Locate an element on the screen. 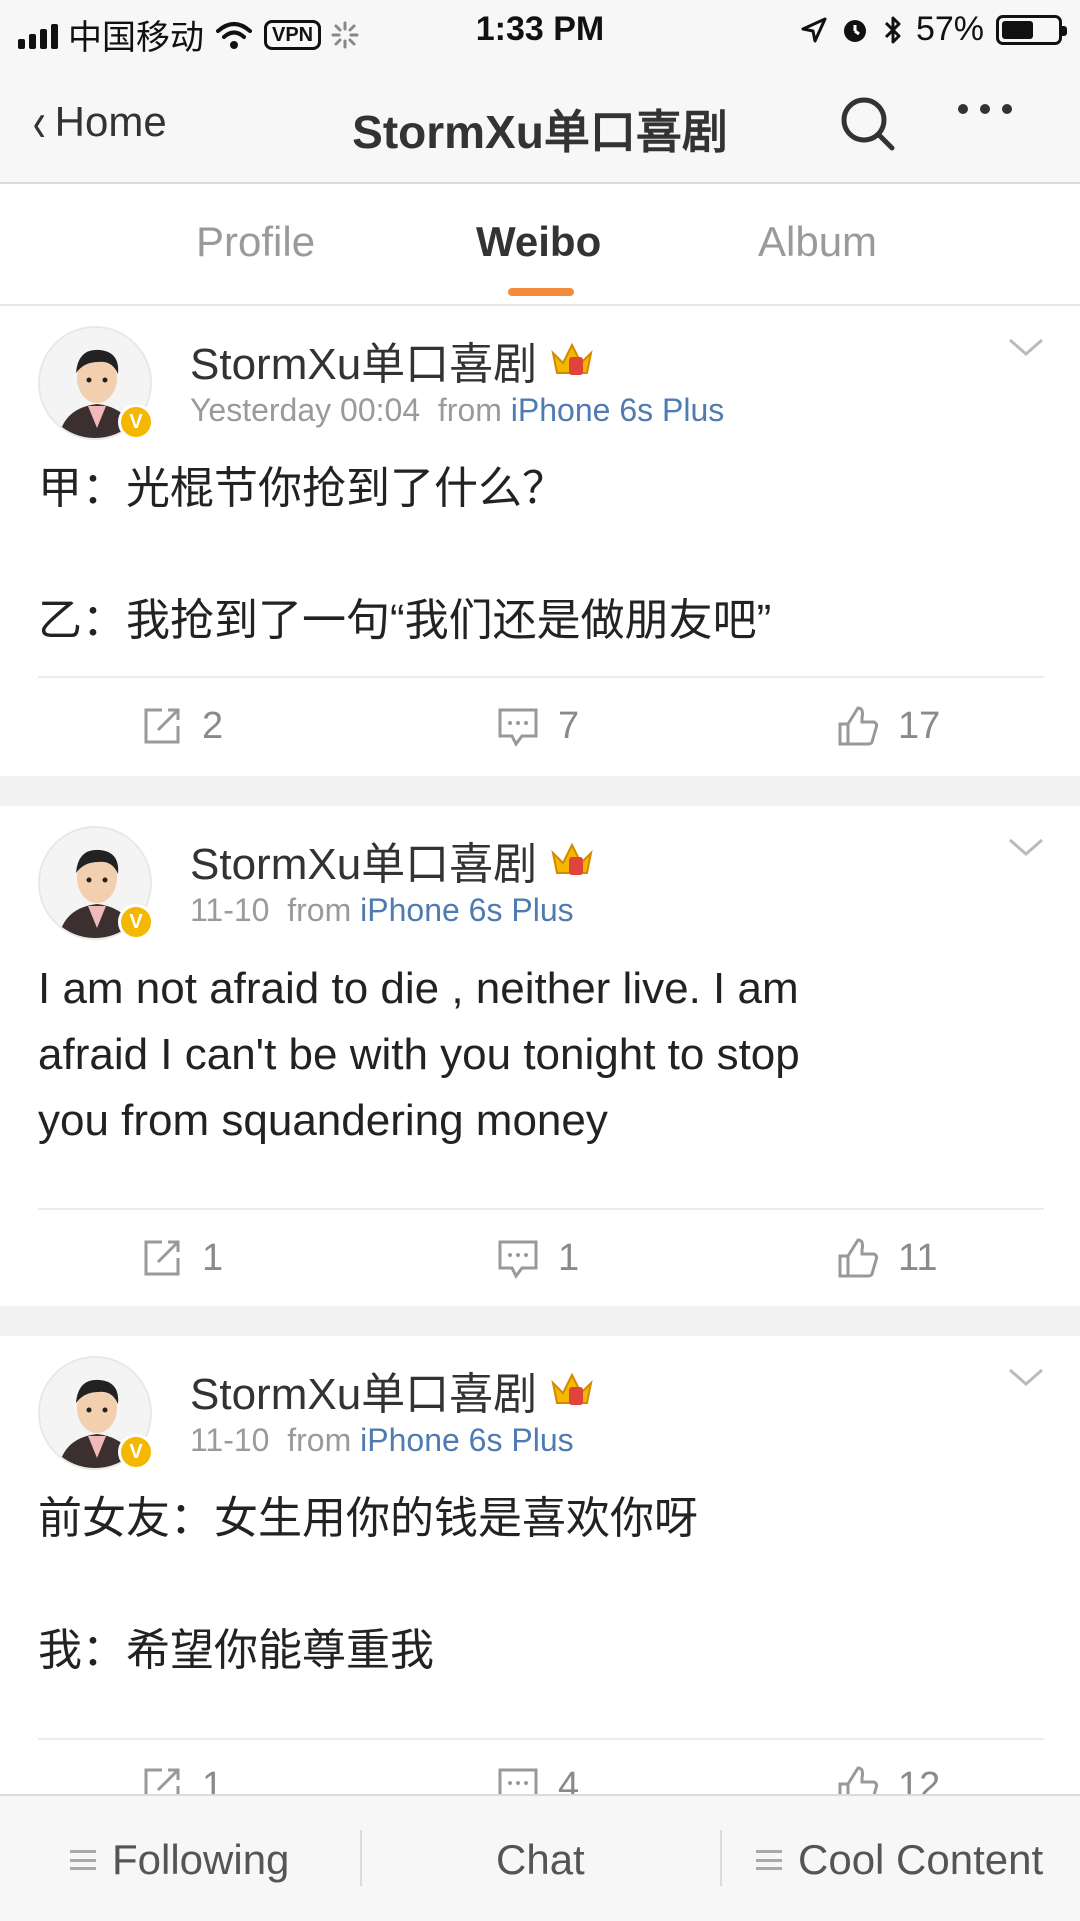 This screenshot has width=1080, height=1921. comment-button: 7 is located at coordinates (537, 726).